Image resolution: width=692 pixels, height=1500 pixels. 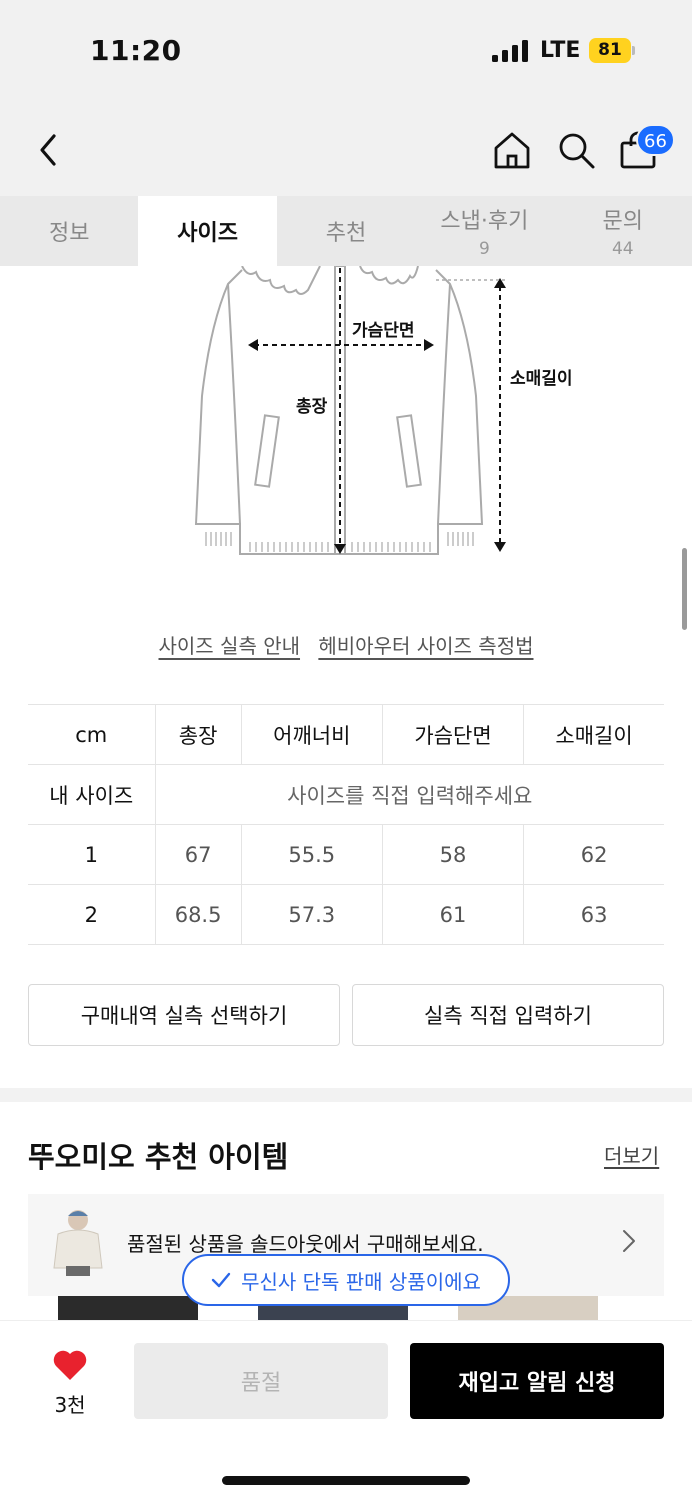 What do you see at coordinates (484, 249) in the screenshot?
I see `tab-count: 9` at bounding box center [484, 249].